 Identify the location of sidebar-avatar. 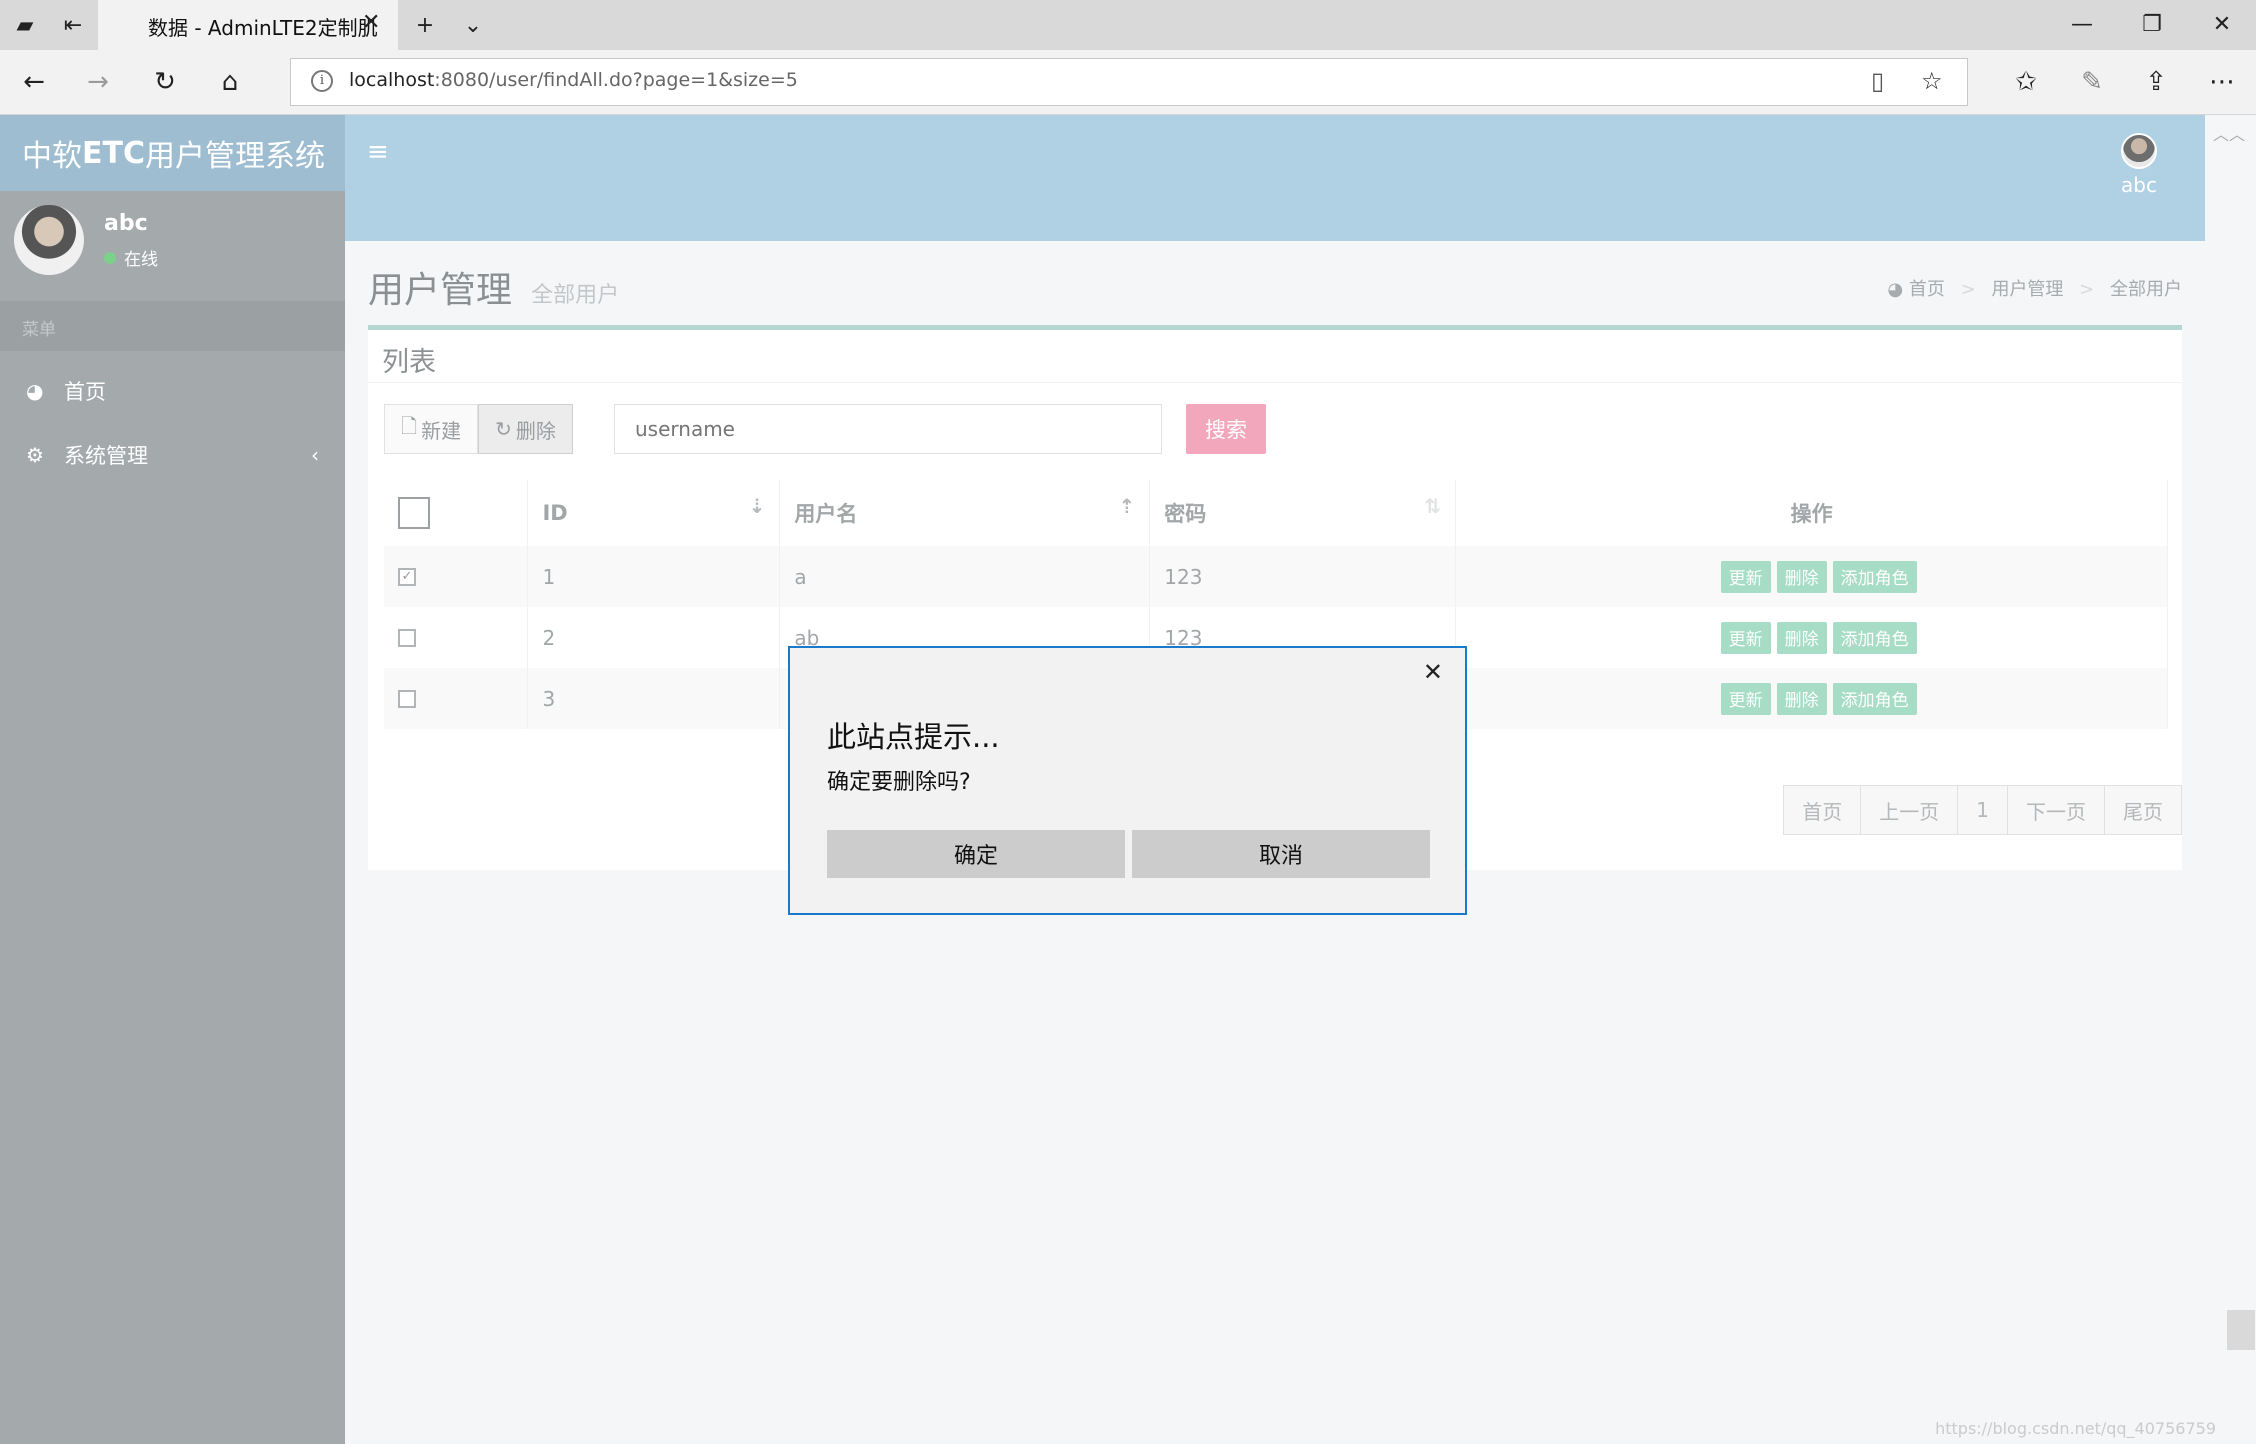
(49, 240).